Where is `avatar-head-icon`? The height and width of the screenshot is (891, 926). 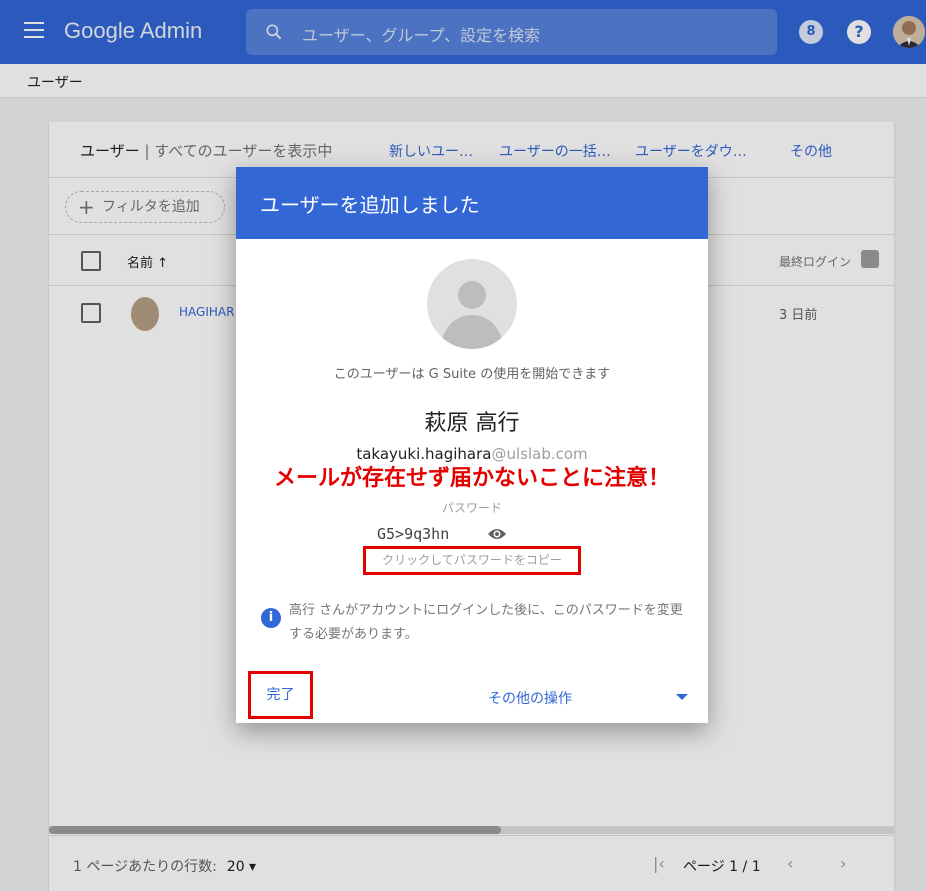 avatar-head-icon is located at coordinates (472, 295).